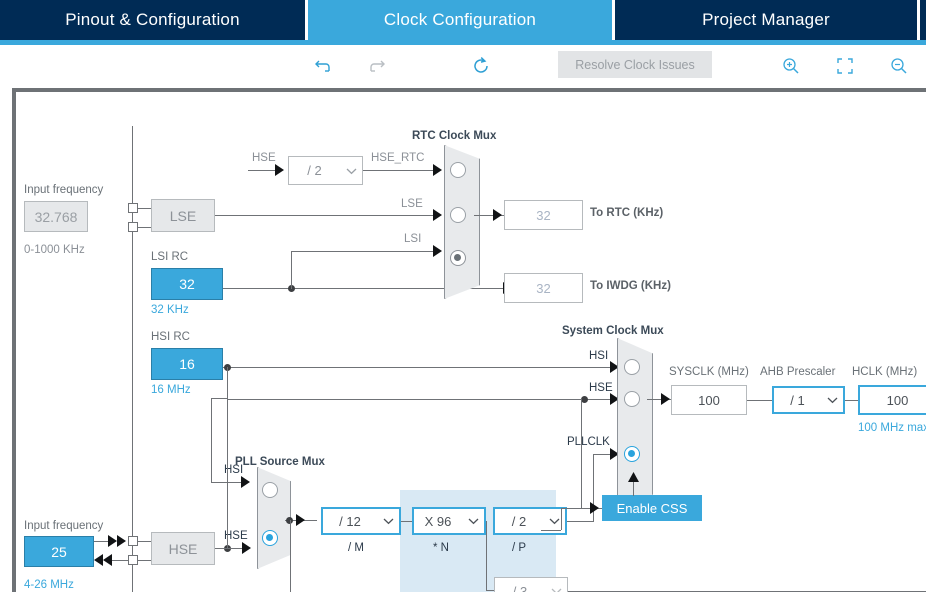 Image resolution: width=926 pixels, height=592 pixels. Describe the element at coordinates (171, 390) in the screenshot. I see `hsi-rc-unit-hint: 16 MHz` at that location.